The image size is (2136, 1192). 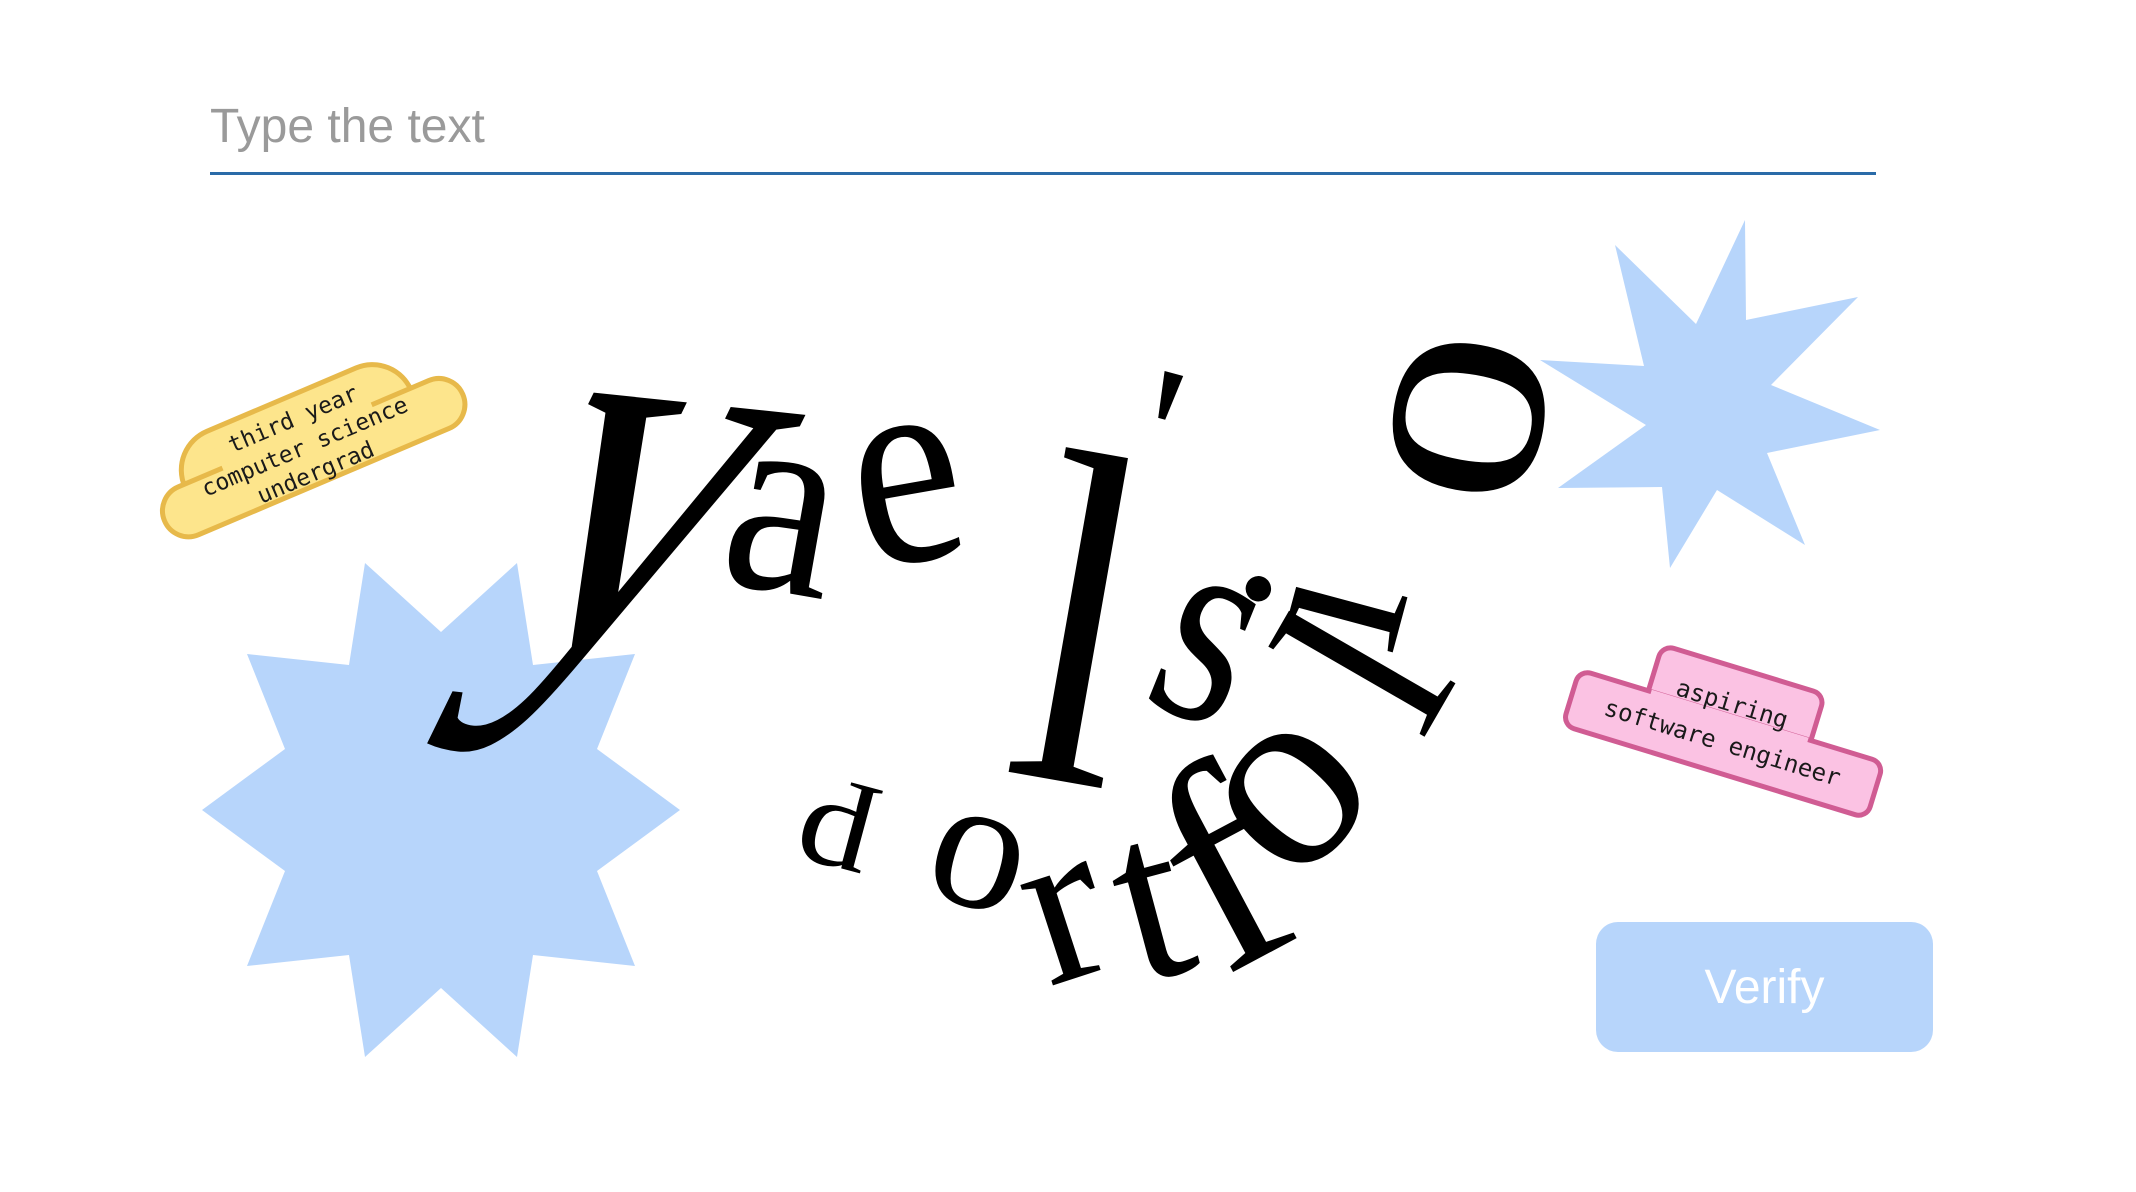 I want to click on captcha-letter-7: p, so click(x=831, y=849).